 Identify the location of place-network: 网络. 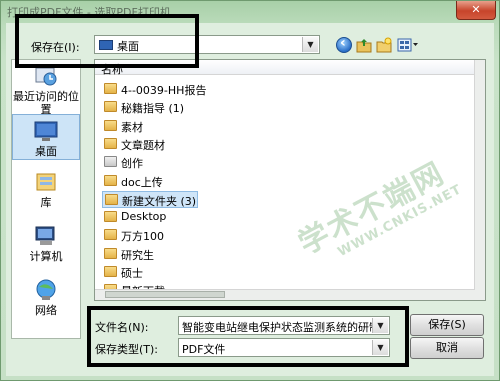
(46, 297).